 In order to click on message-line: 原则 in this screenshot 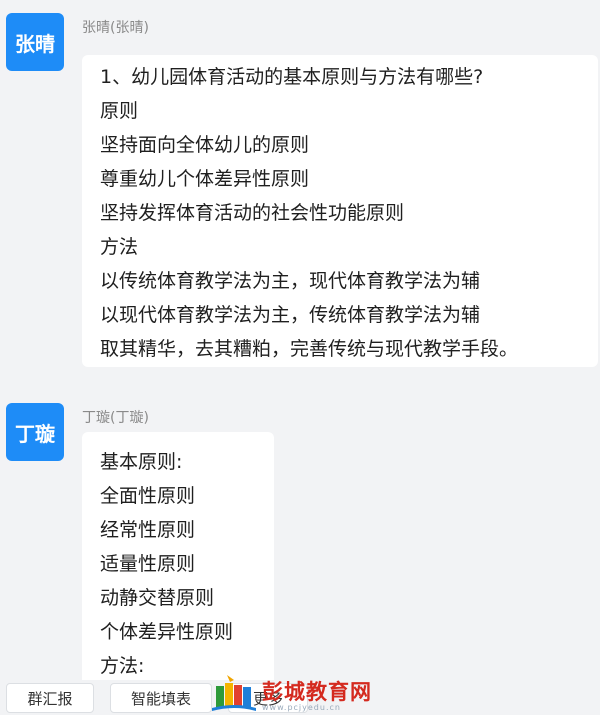, I will do `click(119, 111)`.